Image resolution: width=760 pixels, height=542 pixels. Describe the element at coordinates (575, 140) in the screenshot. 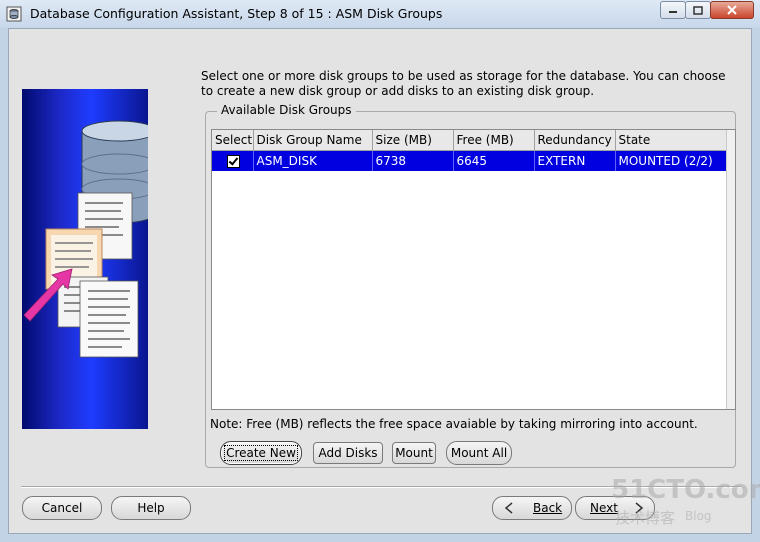

I see `column-header-redundancy: Redundancy` at that location.